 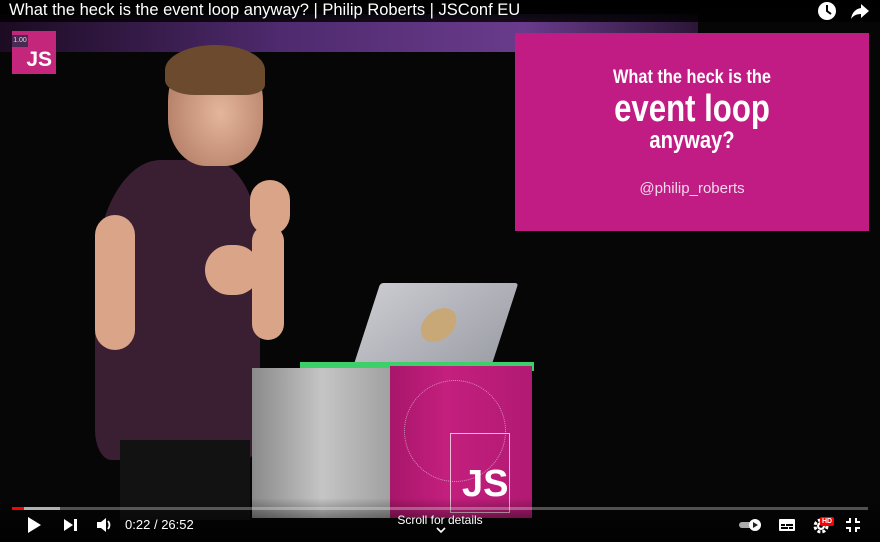 I want to click on laptop, so click(x=436, y=324).